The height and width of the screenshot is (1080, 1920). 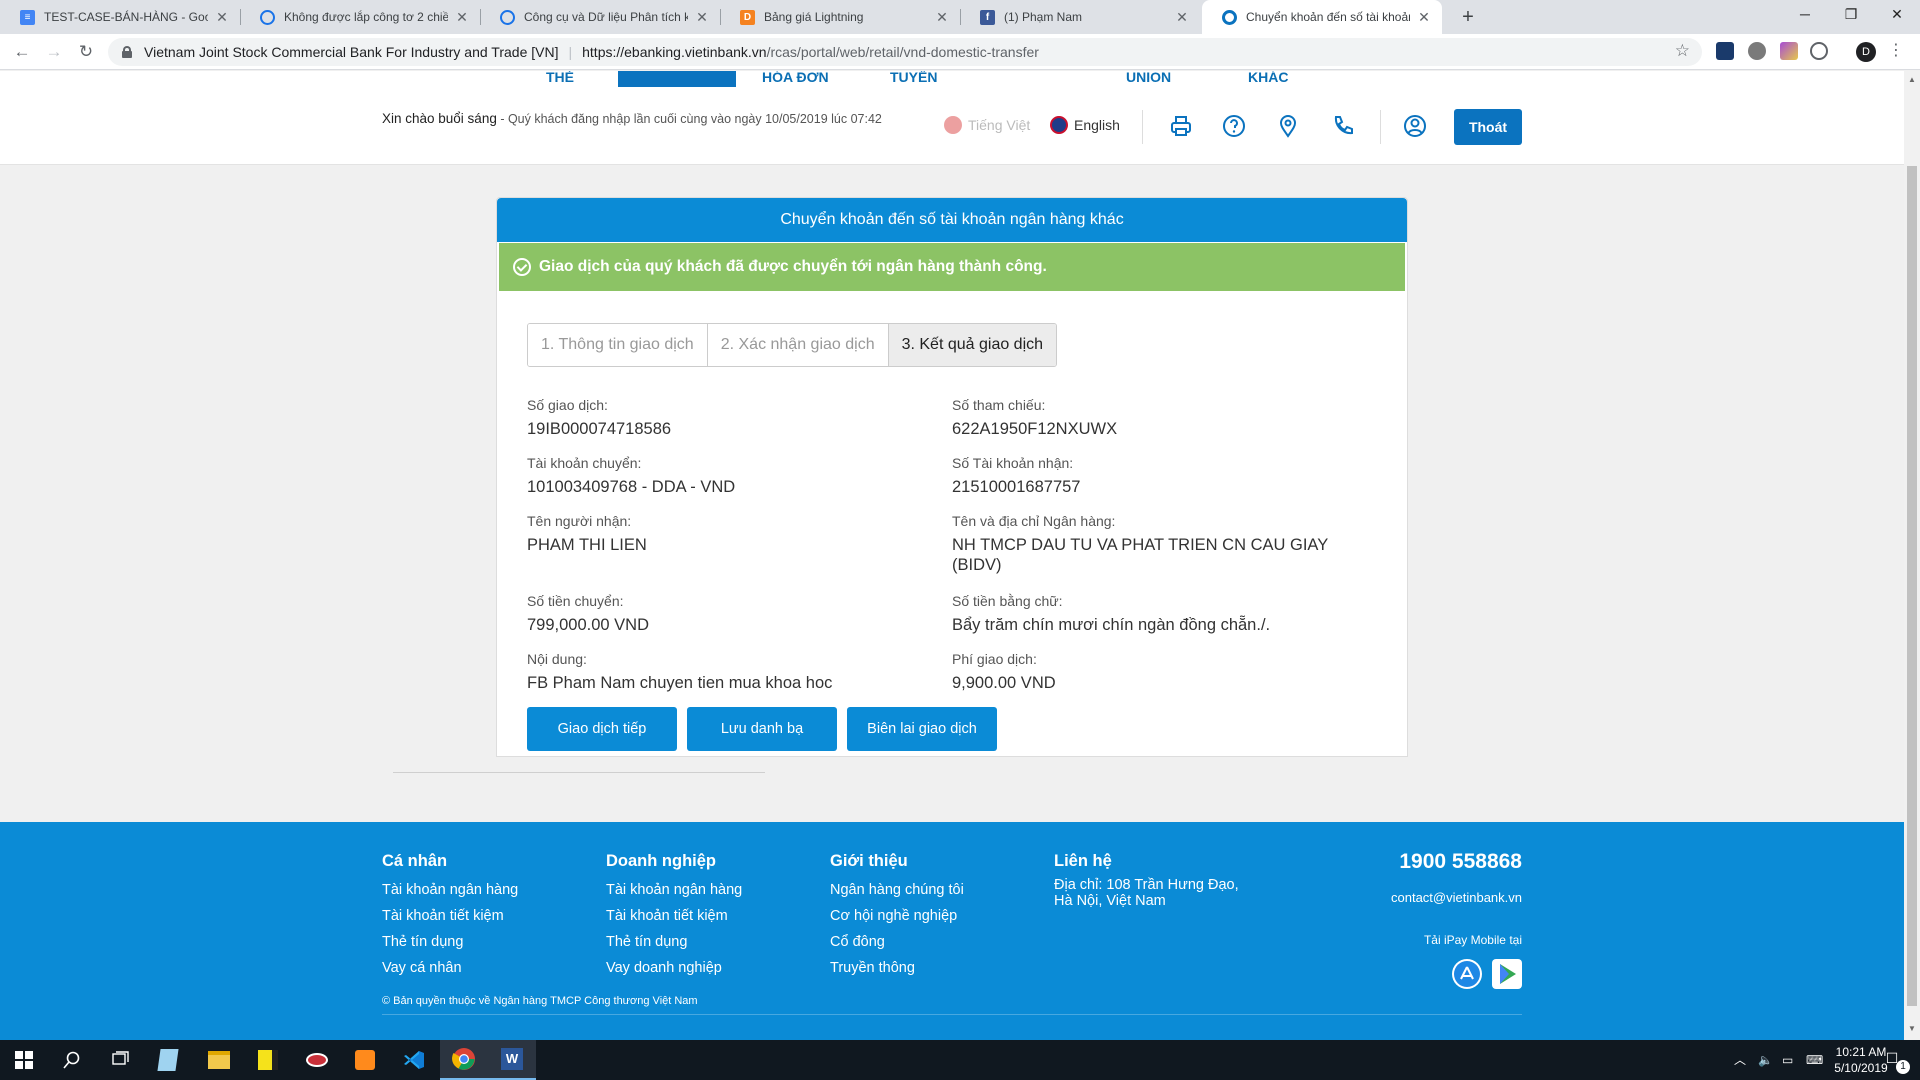 I want to click on bookmark-star-icon: ☆, so click(x=1682, y=51).